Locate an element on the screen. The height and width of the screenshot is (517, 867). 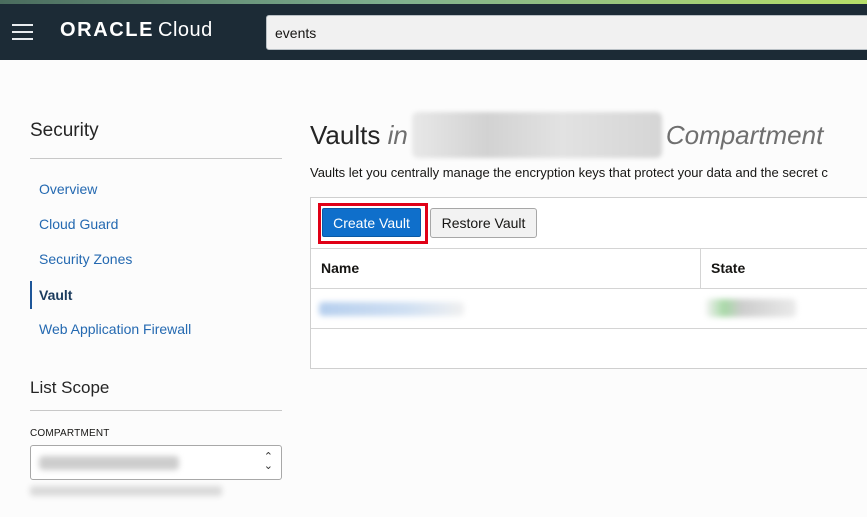
compartment-value-redacted is located at coordinates (109, 463).